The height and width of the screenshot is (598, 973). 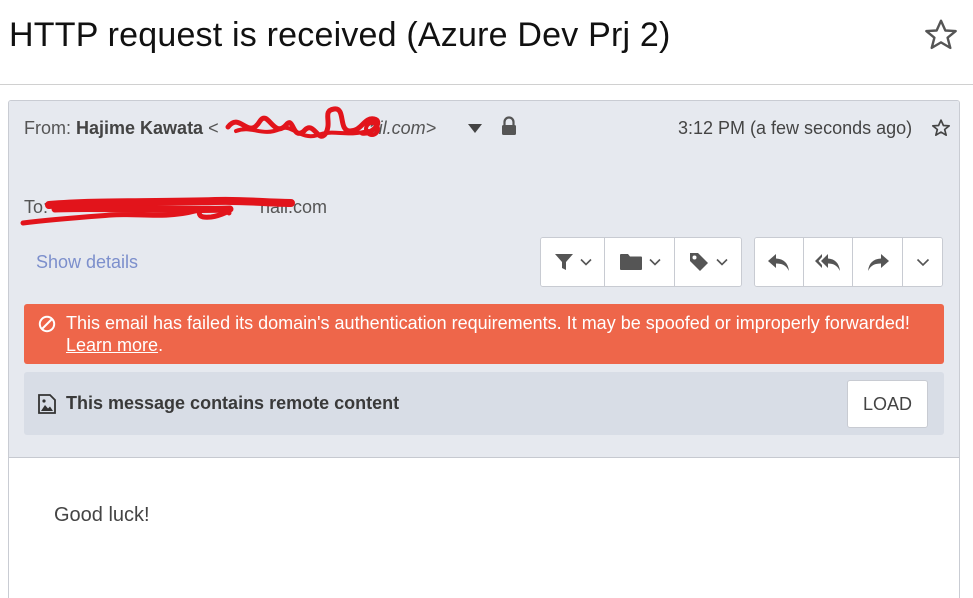 What do you see at coordinates (293, 207) in the screenshot?
I see `recipient-address: nail.com` at bounding box center [293, 207].